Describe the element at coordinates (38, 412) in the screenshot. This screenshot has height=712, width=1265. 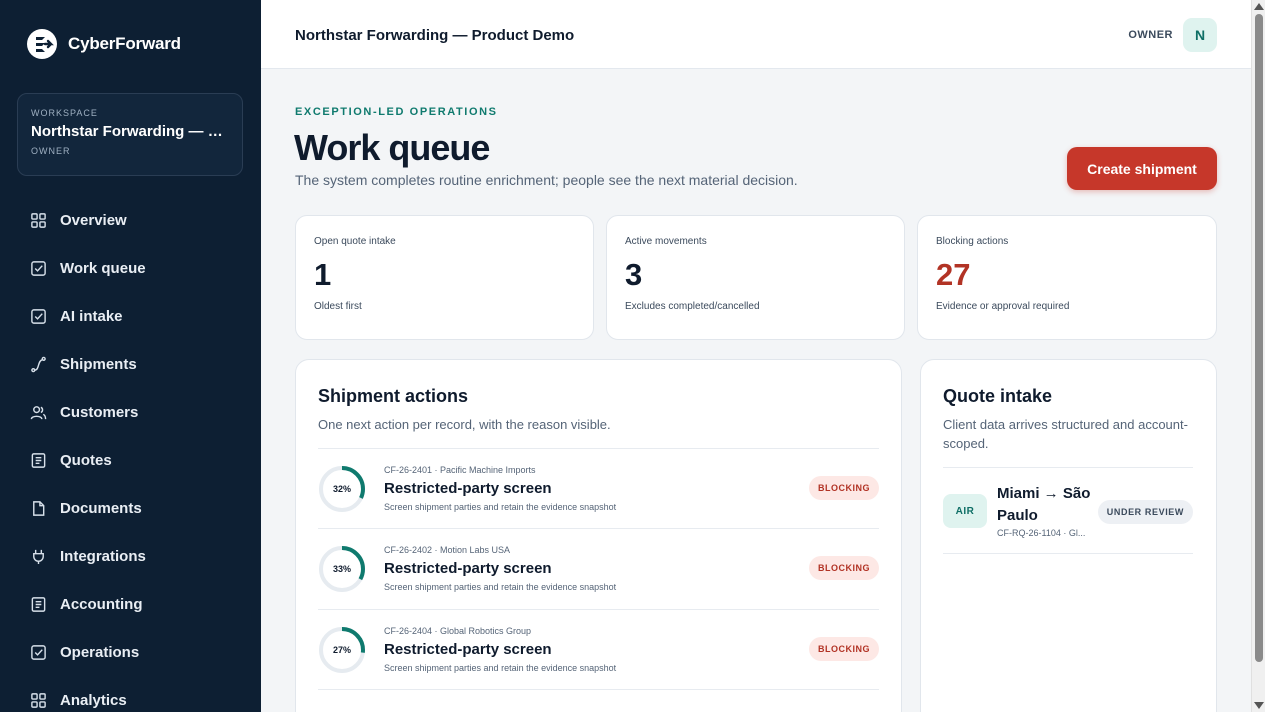
I see `users-icon` at that location.